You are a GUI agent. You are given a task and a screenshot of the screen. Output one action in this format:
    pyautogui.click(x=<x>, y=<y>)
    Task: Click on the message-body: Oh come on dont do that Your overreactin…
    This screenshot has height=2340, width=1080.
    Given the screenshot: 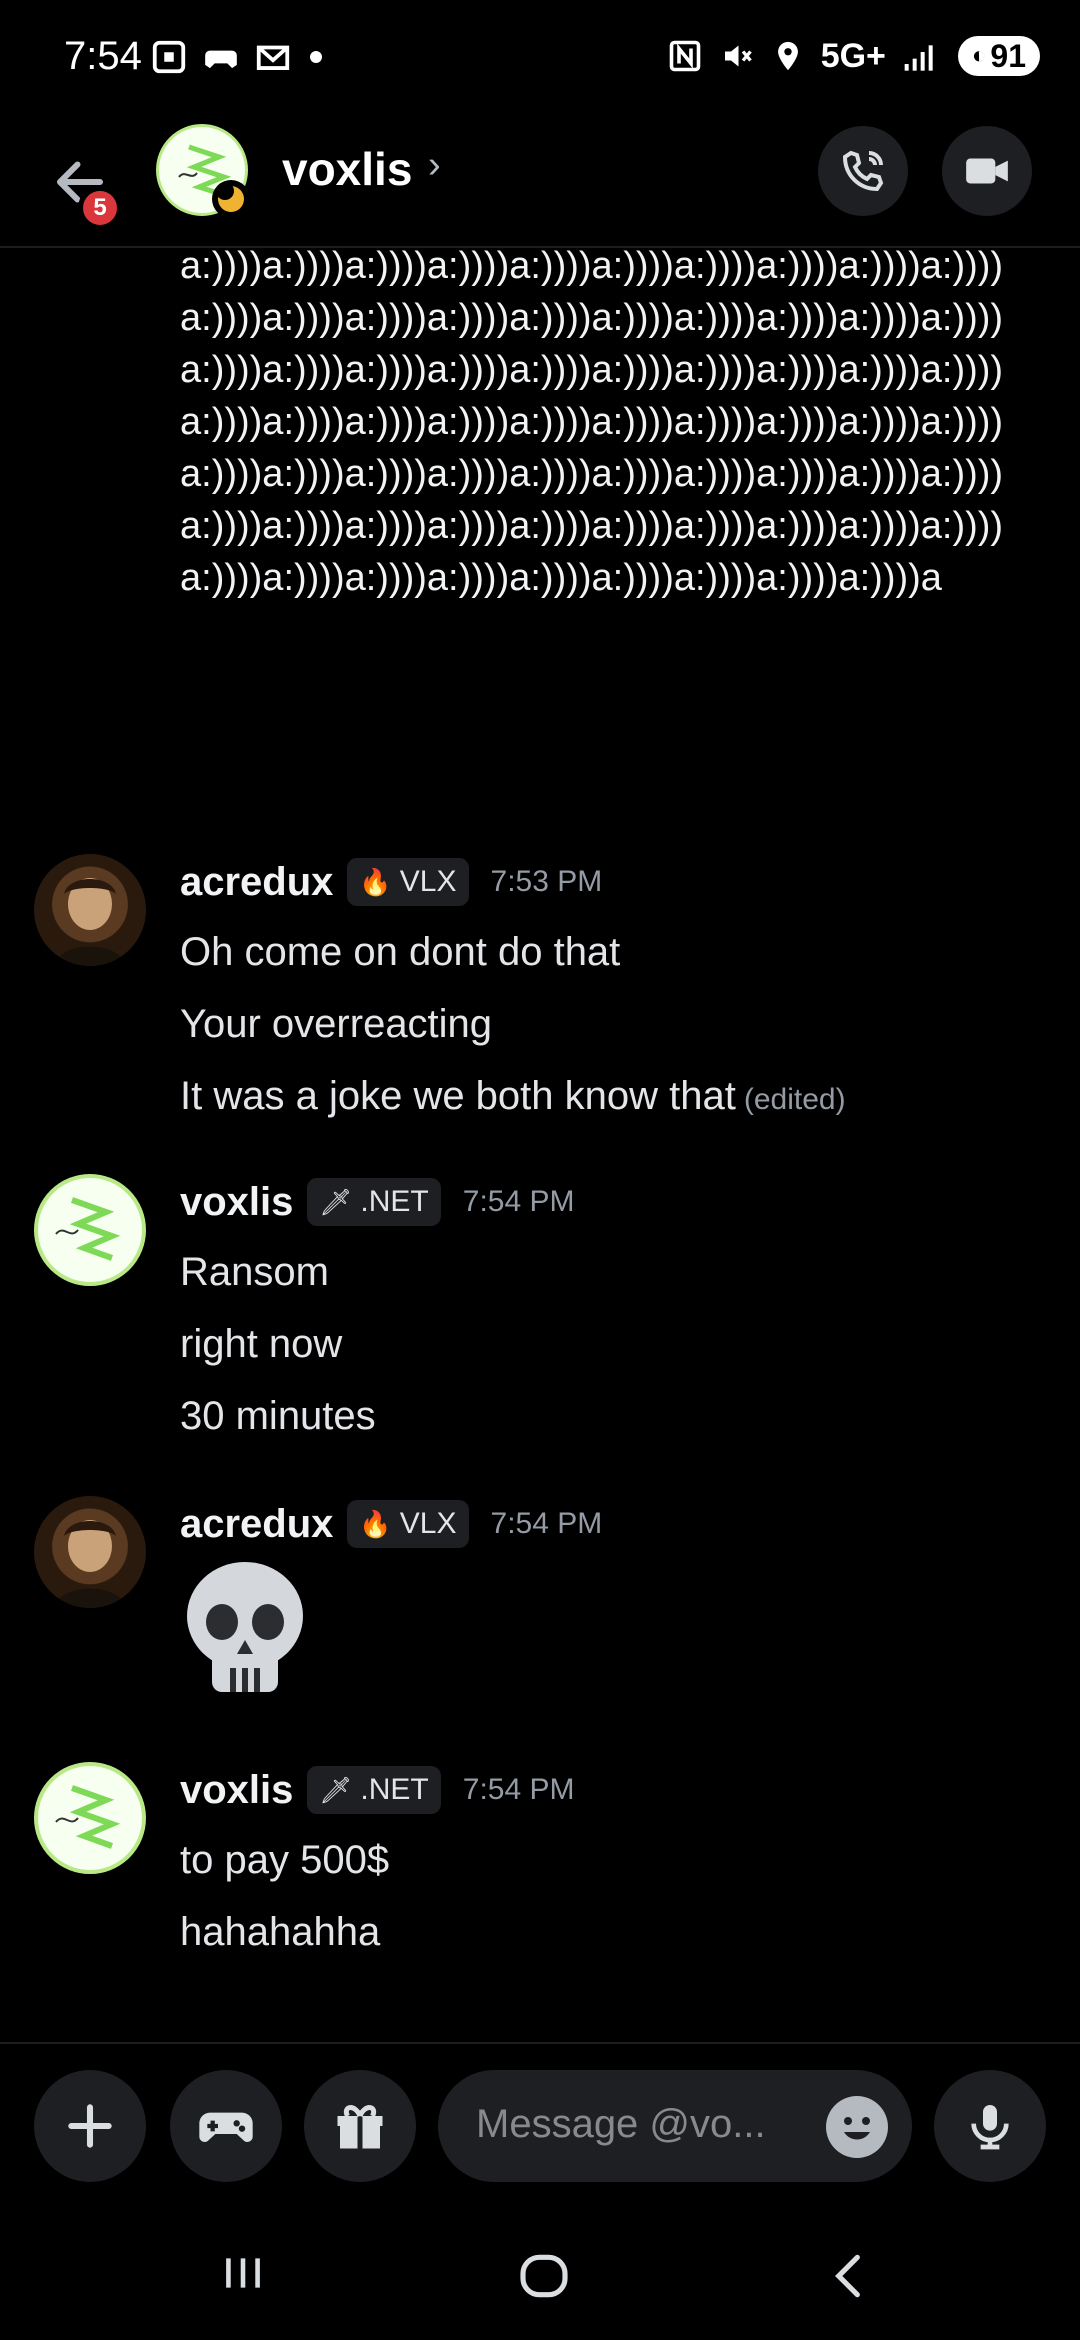 What is the action you would take?
    pyautogui.click(x=513, y=1026)
    